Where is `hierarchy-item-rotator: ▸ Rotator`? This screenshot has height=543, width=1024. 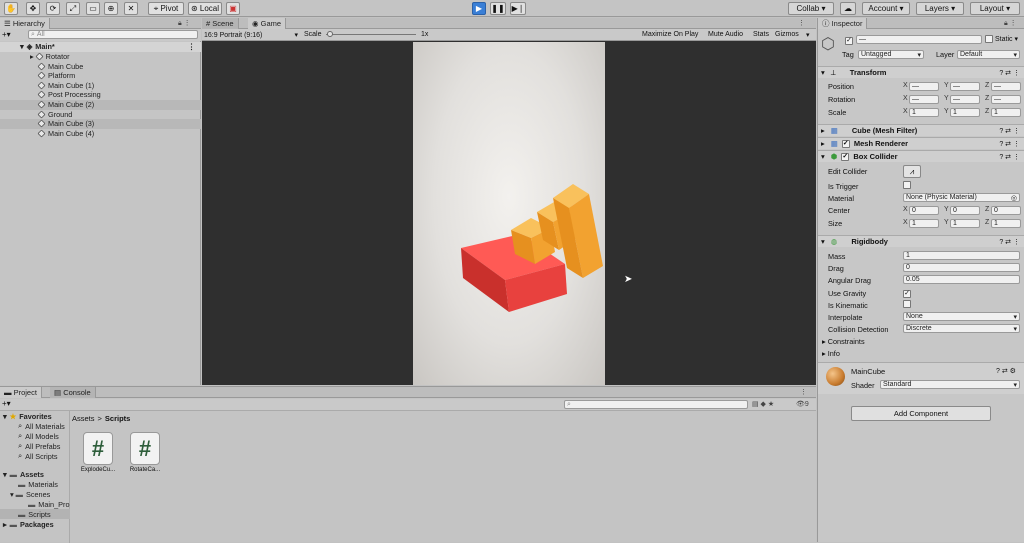 hierarchy-item-rotator: ▸ Rotator is located at coordinates (100, 57).